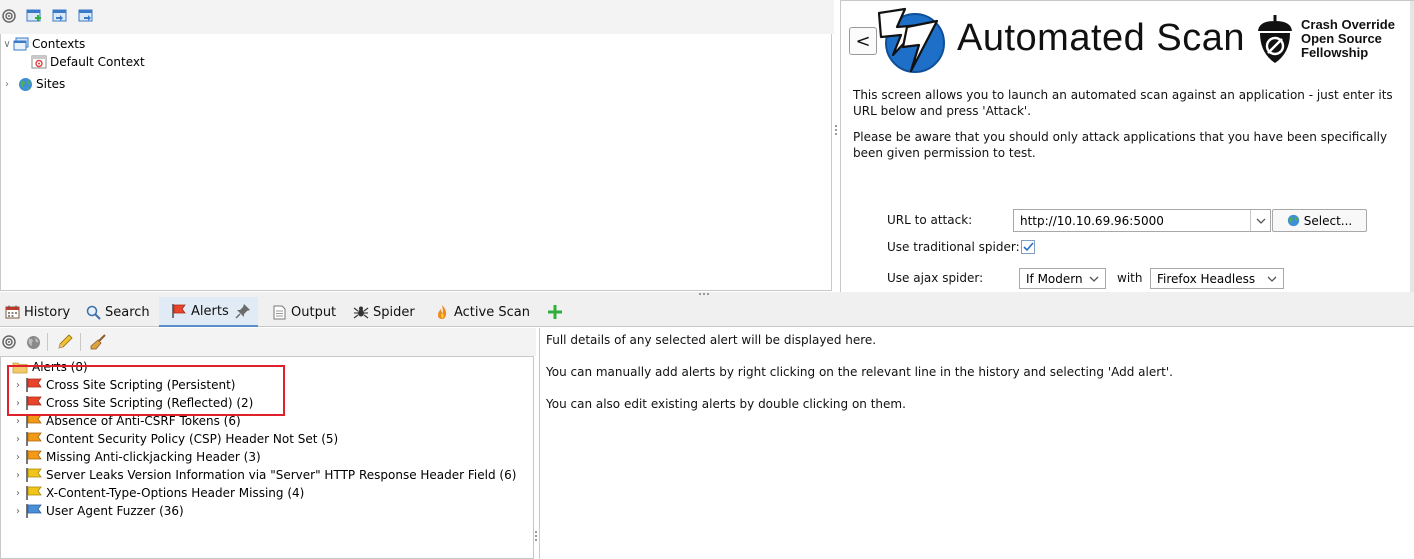 This screenshot has height=559, width=1414. What do you see at coordinates (314, 312) in the screenshot?
I see `tab-label: Output` at bounding box center [314, 312].